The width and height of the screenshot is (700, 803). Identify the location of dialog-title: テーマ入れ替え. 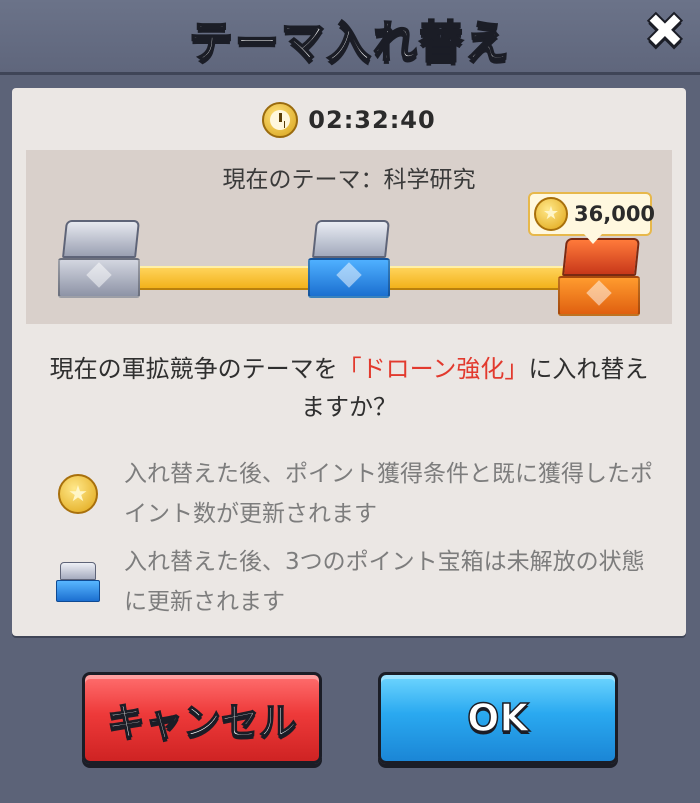
(349, 42).